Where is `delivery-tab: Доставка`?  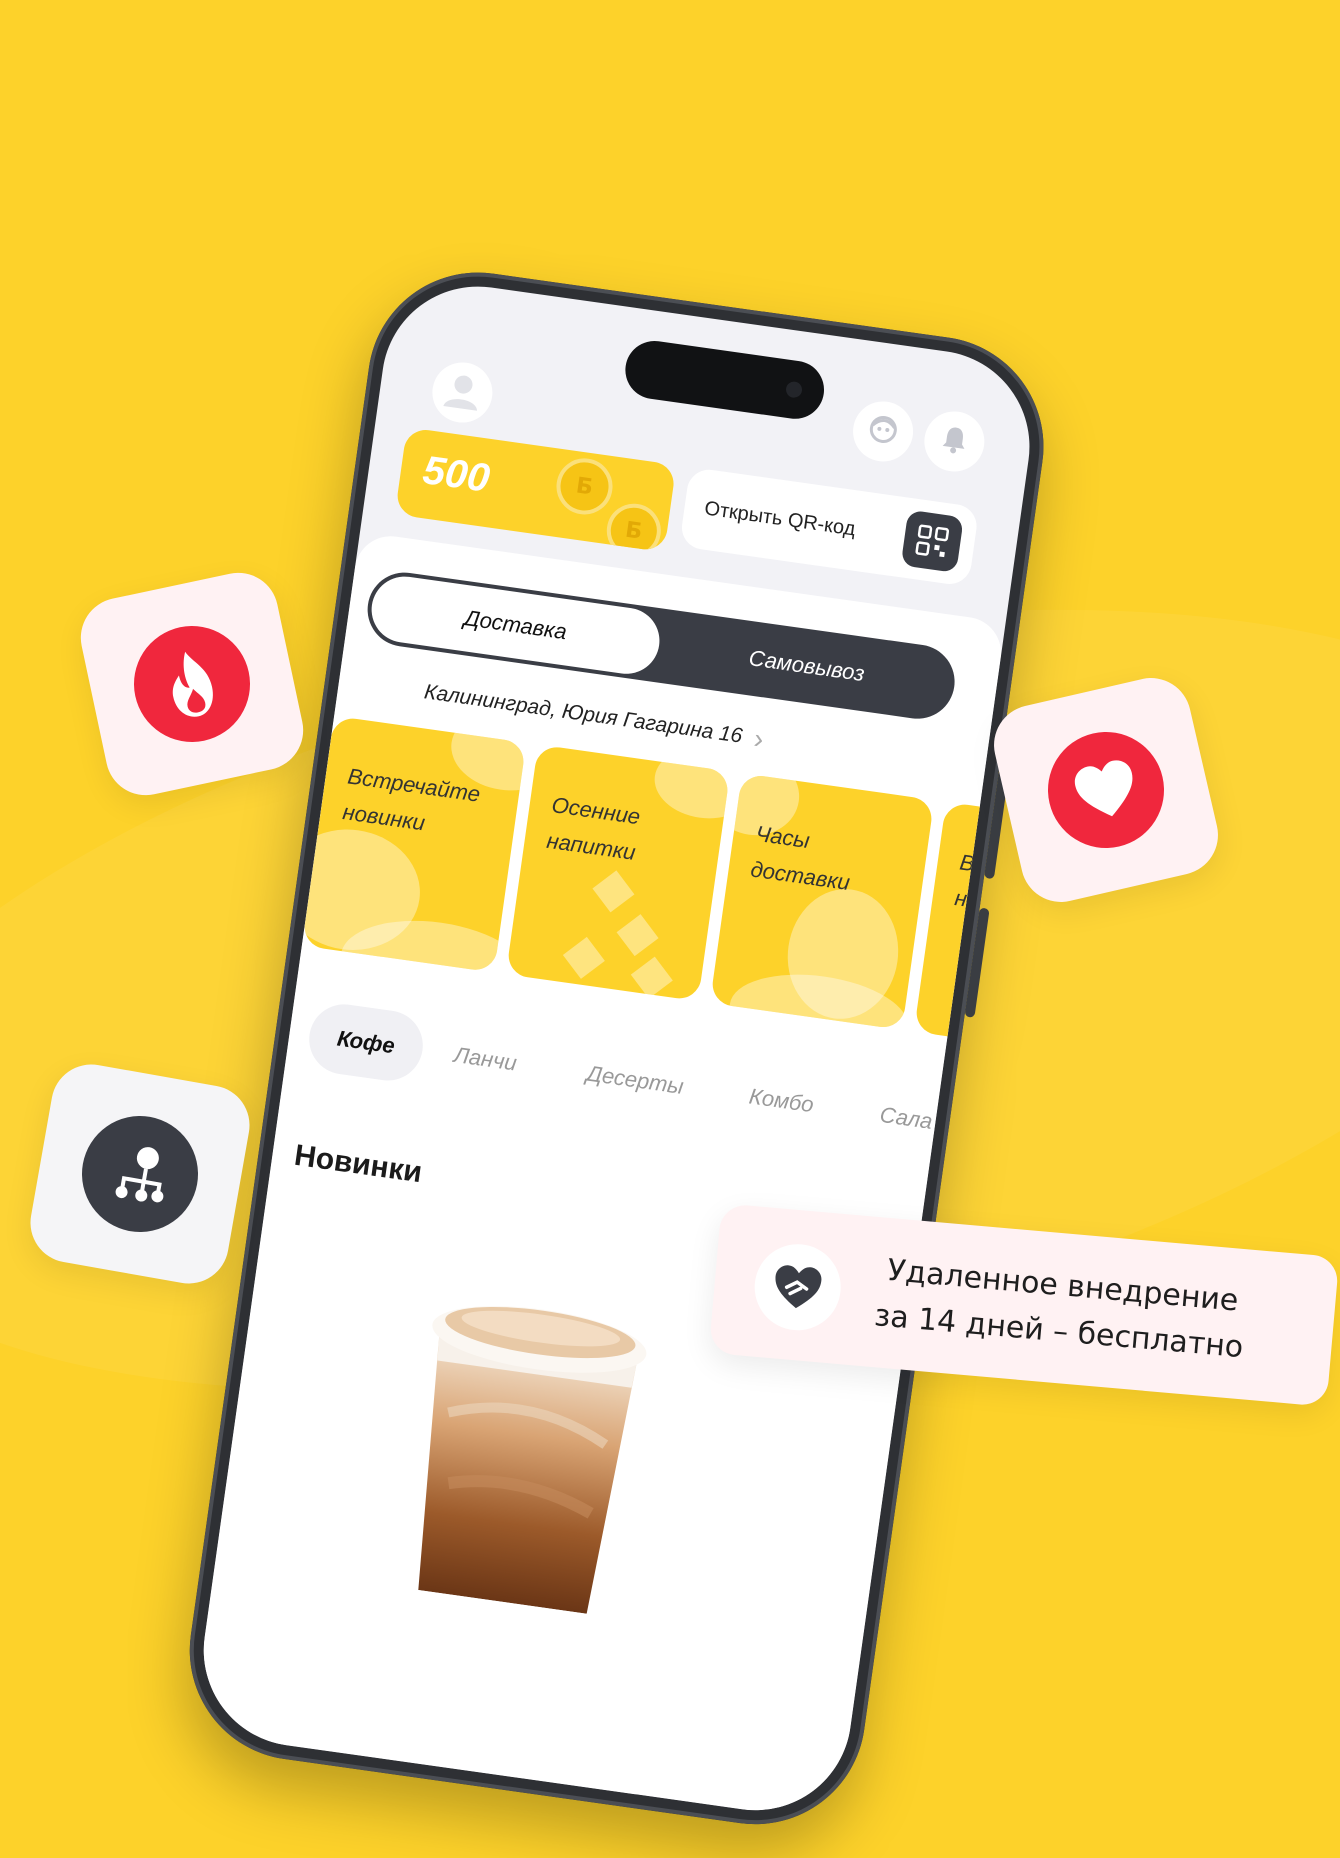 delivery-tab: Доставка is located at coordinates (515, 625).